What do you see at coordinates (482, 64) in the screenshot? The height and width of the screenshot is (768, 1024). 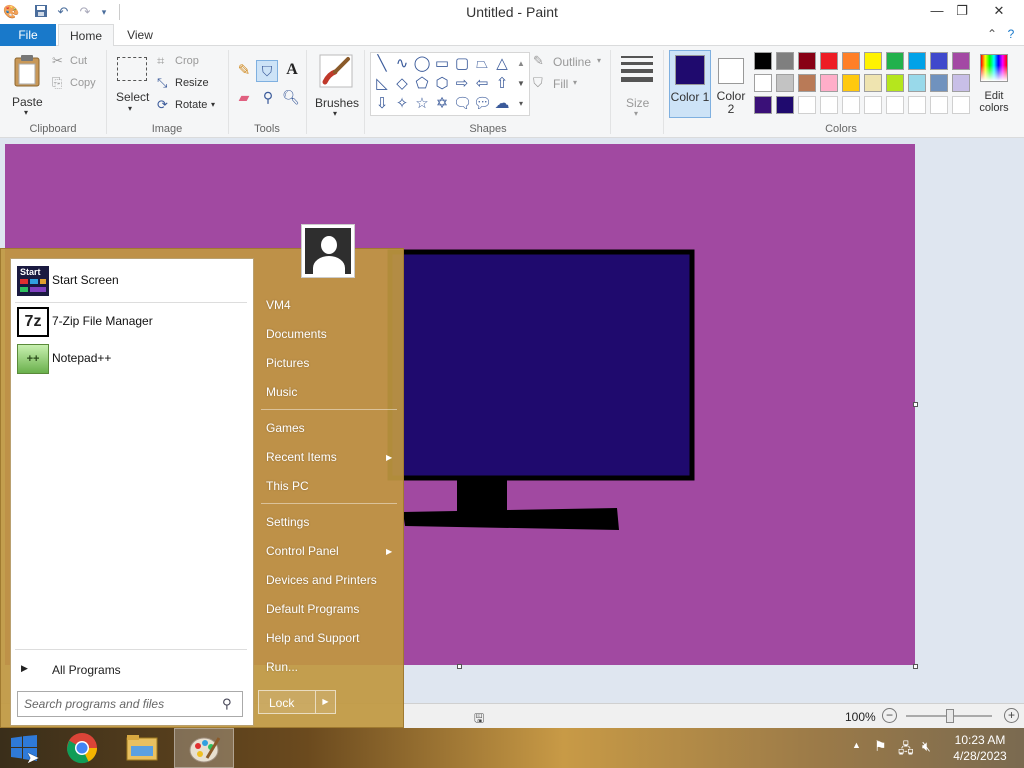 I see `polygon-shape-icon: ⏢` at bounding box center [482, 64].